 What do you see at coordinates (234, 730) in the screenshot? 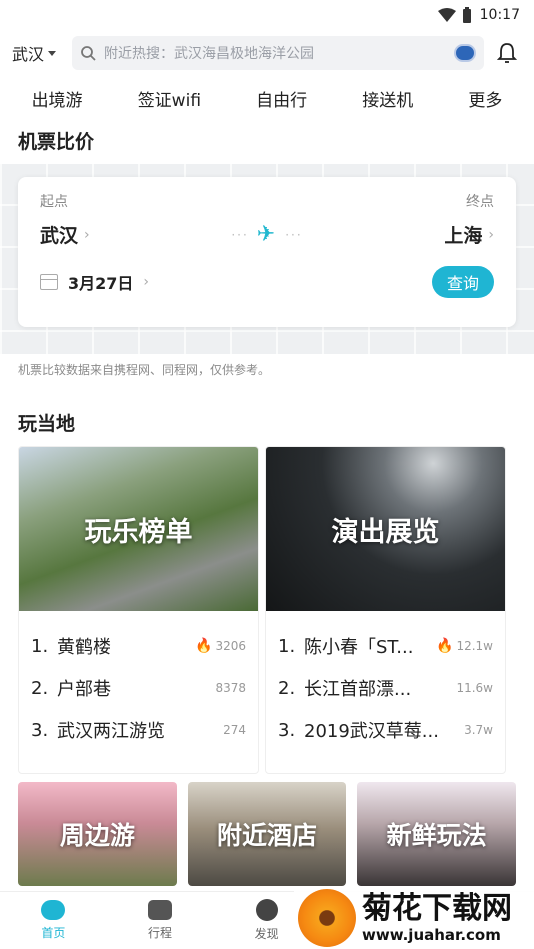
I see `rank-count: 274` at bounding box center [234, 730].